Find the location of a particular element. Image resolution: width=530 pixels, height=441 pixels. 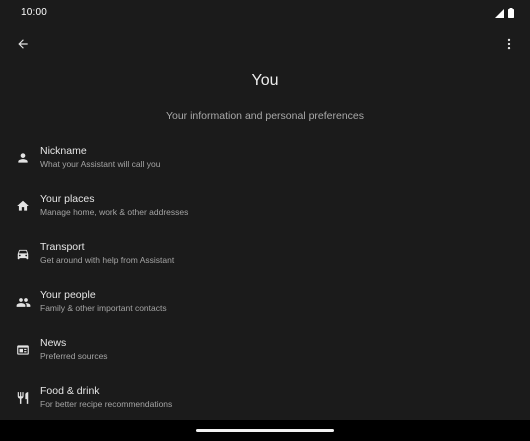

back-button is located at coordinates (23, 46).